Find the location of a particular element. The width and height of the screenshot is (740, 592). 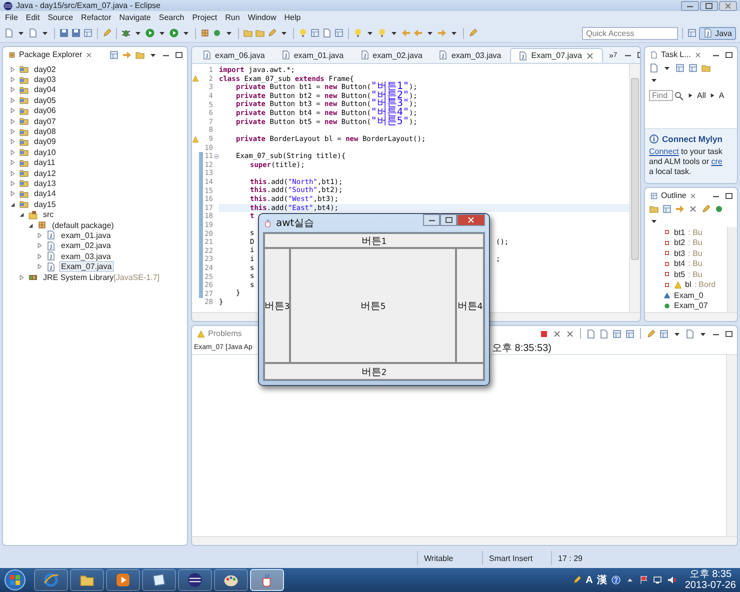

tree-item: exam_02.java is located at coordinates (86, 246).